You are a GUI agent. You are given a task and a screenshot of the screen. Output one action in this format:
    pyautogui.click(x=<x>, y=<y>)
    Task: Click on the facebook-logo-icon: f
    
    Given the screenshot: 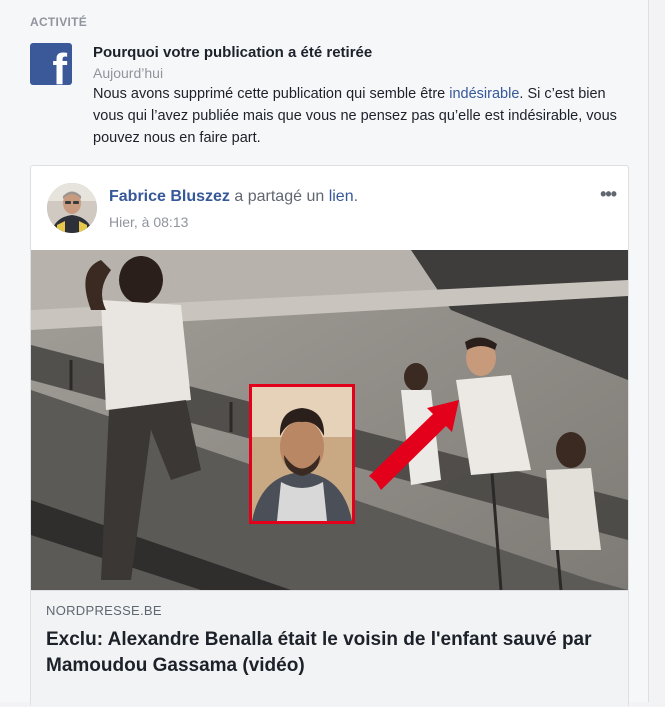 What is the action you would take?
    pyautogui.click(x=51, y=64)
    